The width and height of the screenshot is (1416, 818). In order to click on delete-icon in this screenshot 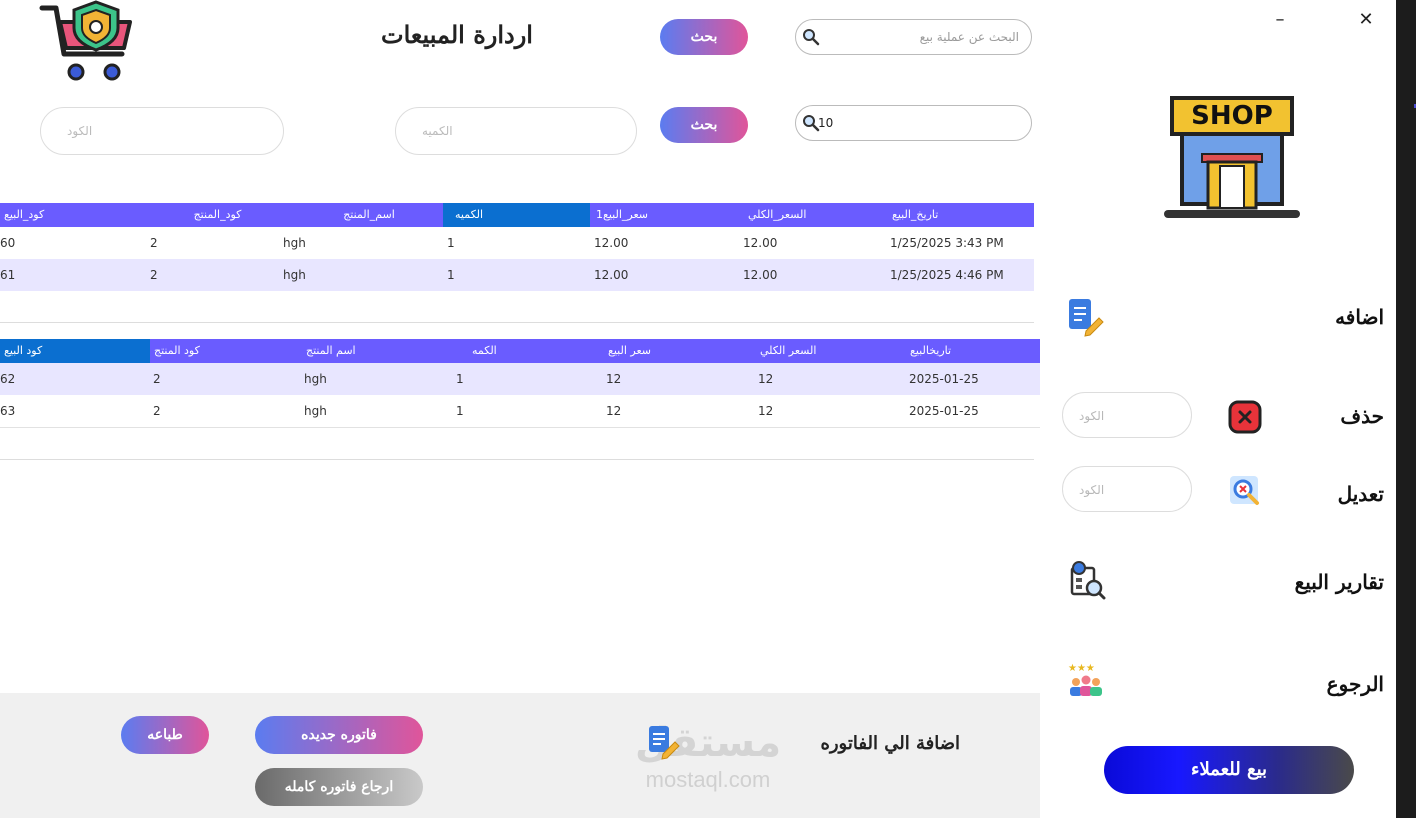, I will do `click(1246, 416)`.